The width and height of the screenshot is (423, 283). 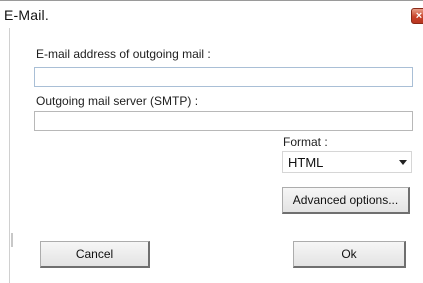 What do you see at coordinates (12, 240) in the screenshot?
I see `left-edge-tick` at bounding box center [12, 240].